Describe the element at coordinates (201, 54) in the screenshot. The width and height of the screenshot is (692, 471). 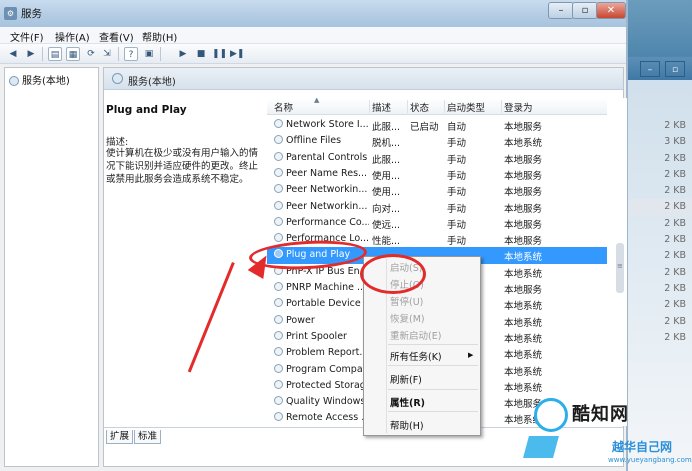
I see `stop-service-icon: ■` at that location.